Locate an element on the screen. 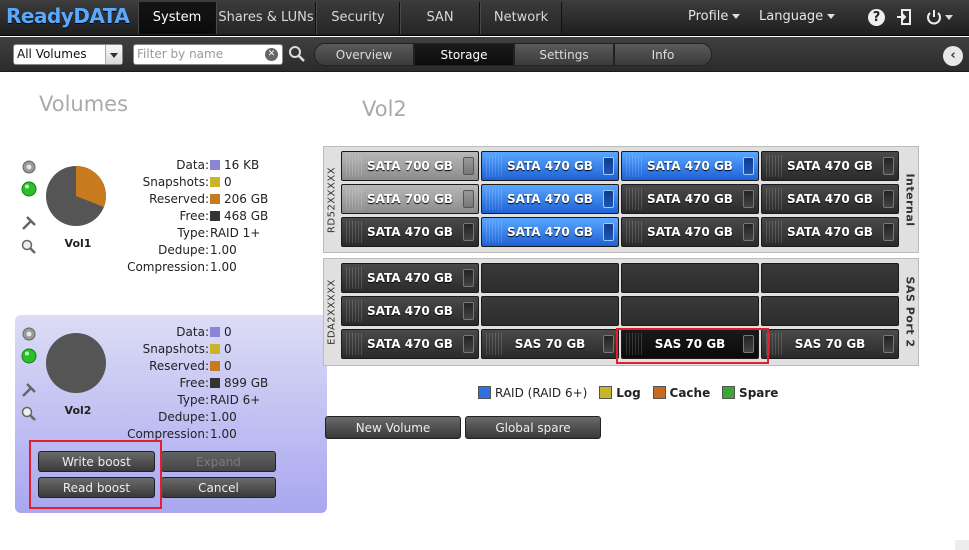 This screenshot has width=969, height=550. reserved-swatch is located at coordinates (215, 366).